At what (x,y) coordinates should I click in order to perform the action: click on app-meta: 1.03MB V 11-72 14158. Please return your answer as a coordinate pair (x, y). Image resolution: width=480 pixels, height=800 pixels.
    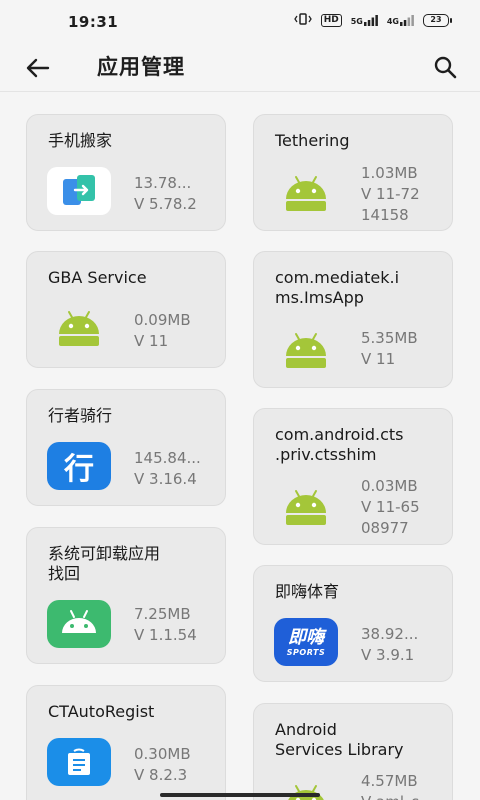
    Looking at the image, I should click on (406, 194).